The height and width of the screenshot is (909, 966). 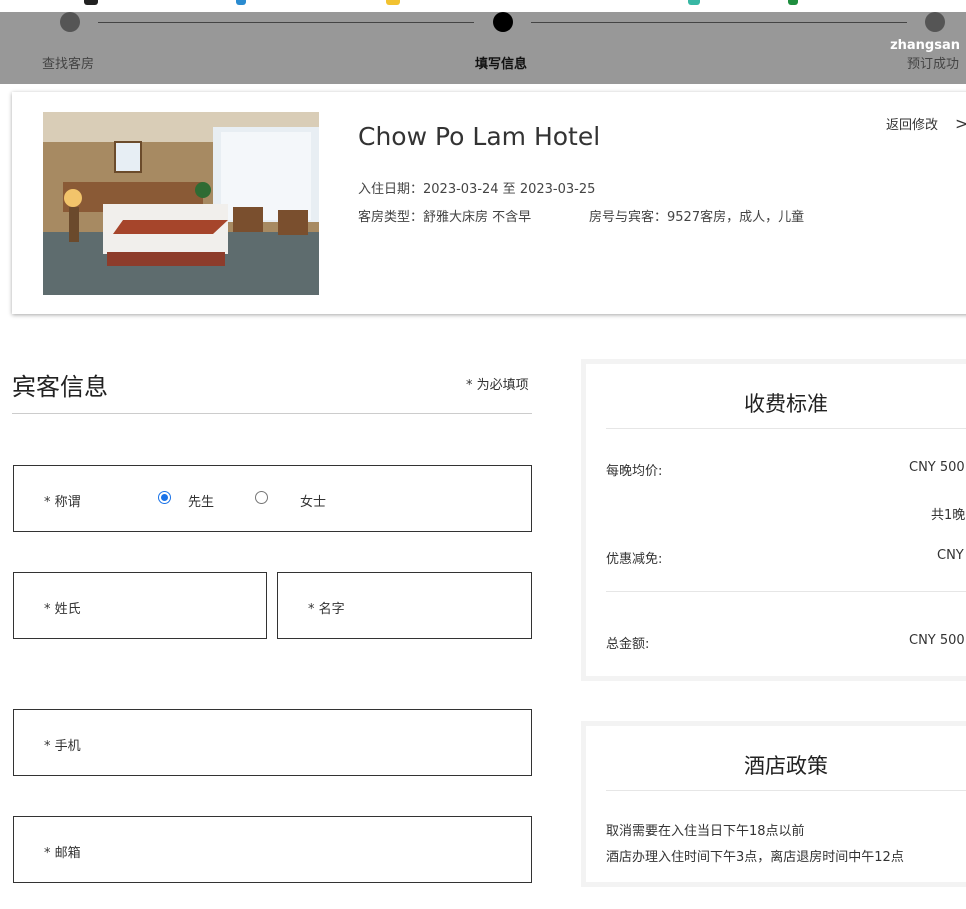 What do you see at coordinates (960, 123) in the screenshot?
I see `chevron-right-icon: >` at bounding box center [960, 123].